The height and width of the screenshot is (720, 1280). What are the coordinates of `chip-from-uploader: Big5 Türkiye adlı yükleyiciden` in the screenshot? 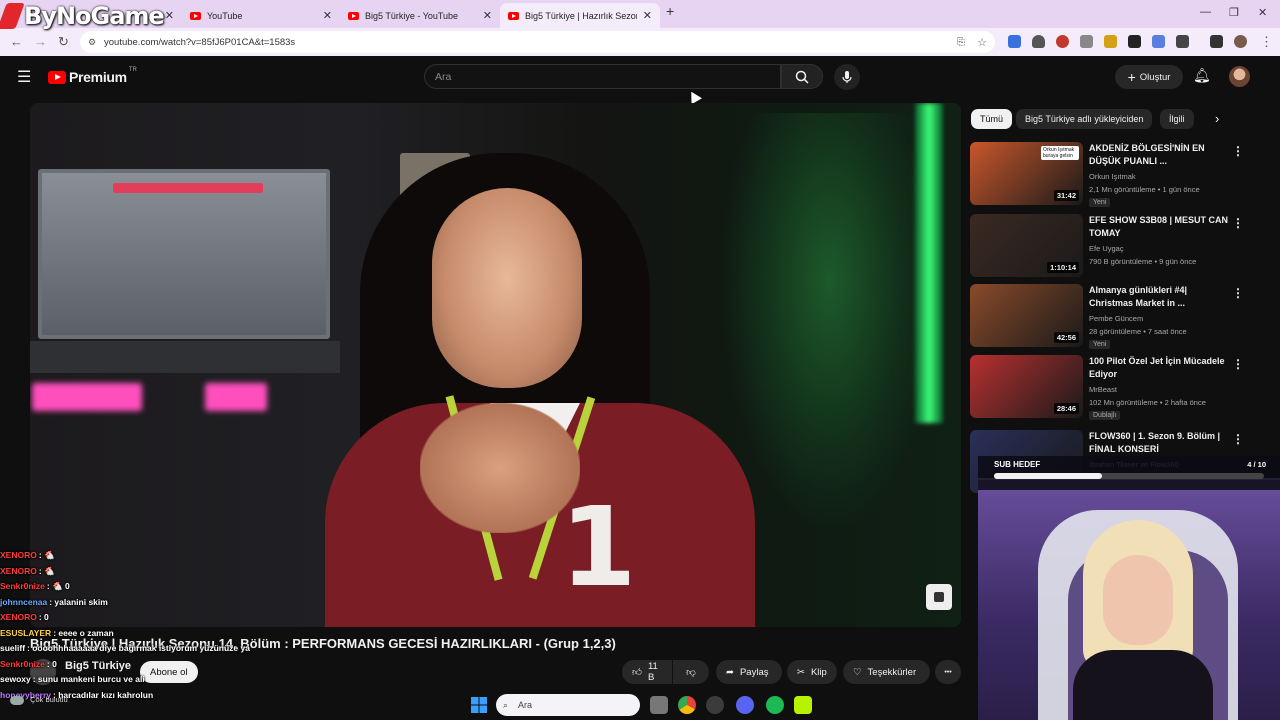 It's located at (1084, 119).